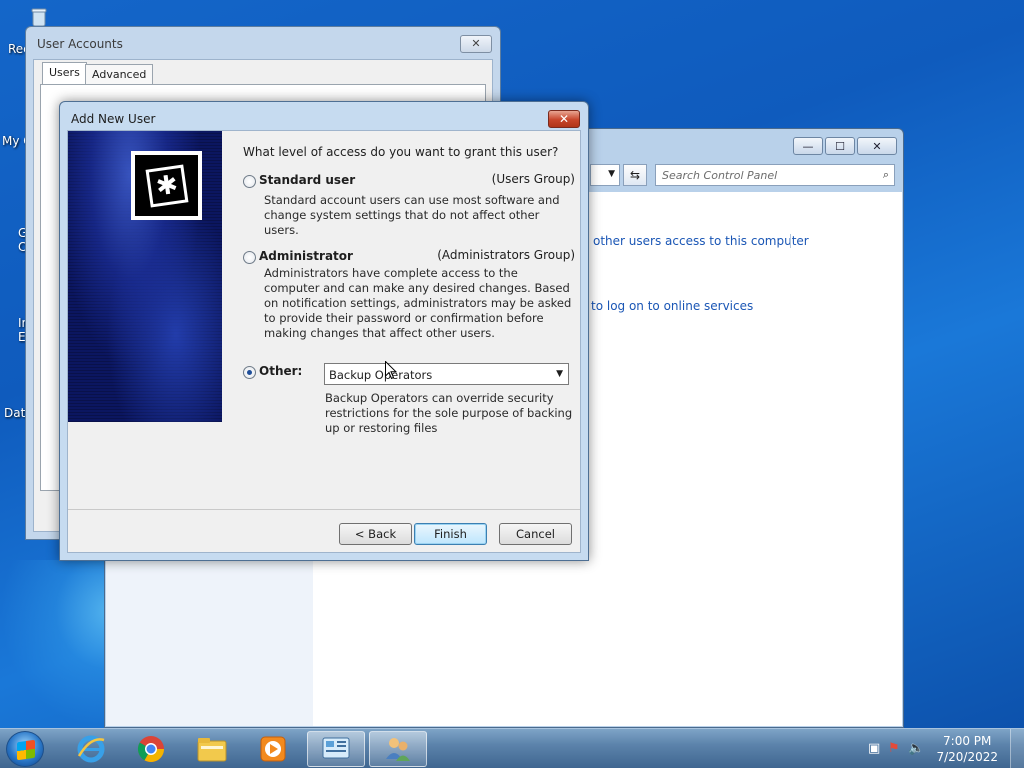 The height and width of the screenshot is (768, 1024). Describe the element at coordinates (306, 256) in the screenshot. I see `option-label-administrator: Administrator` at that location.